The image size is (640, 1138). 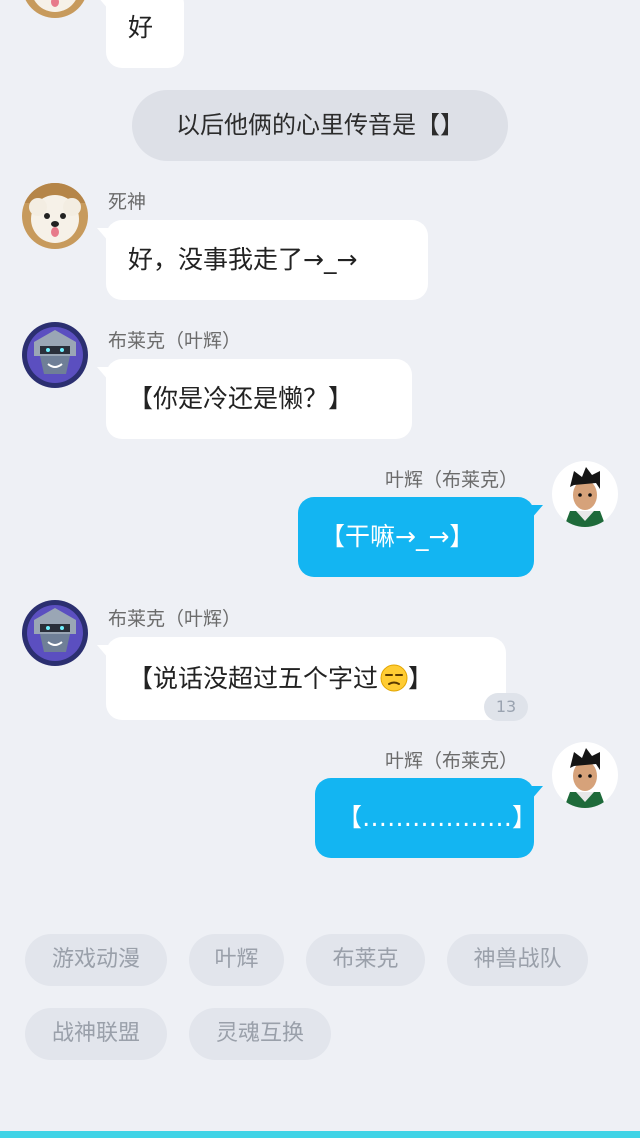 I want to click on message-bubble-3: 【干嘛→_→】, so click(x=420, y=537).